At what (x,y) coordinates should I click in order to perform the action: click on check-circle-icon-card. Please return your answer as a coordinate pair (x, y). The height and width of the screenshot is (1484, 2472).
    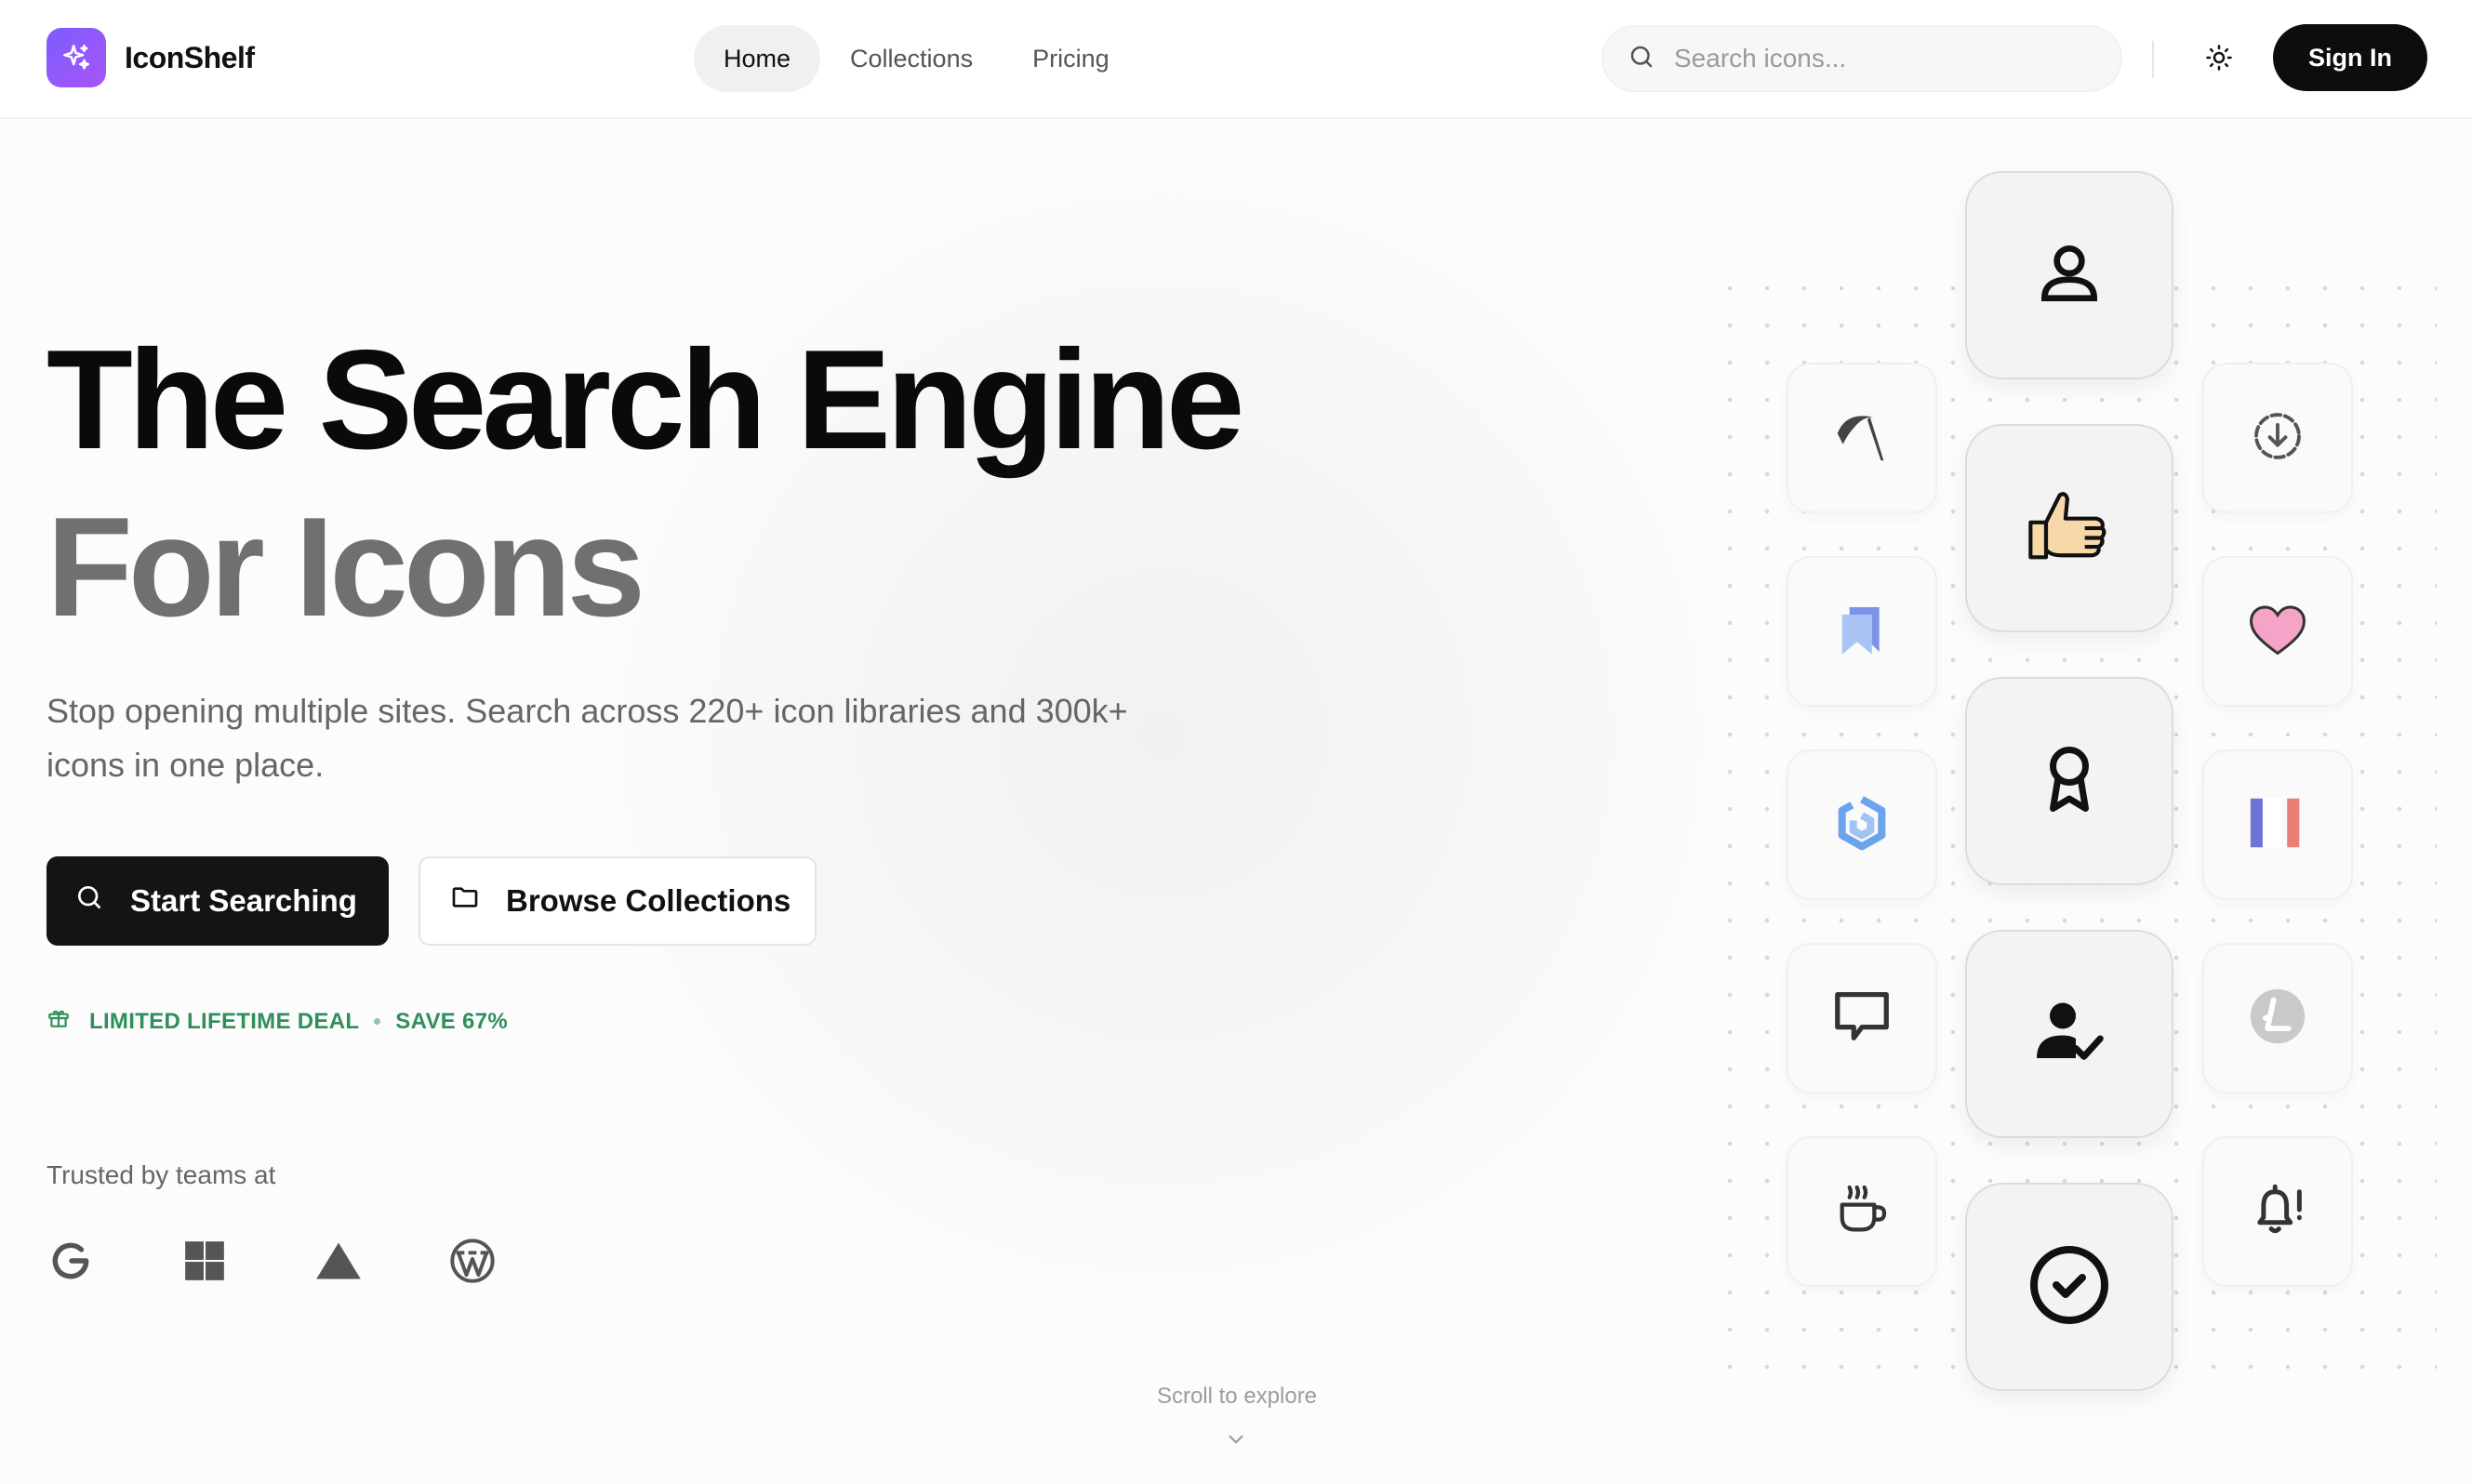
    Looking at the image, I should click on (2069, 1287).